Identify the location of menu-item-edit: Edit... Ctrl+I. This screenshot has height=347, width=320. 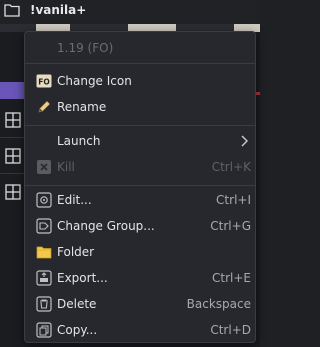
(140, 200).